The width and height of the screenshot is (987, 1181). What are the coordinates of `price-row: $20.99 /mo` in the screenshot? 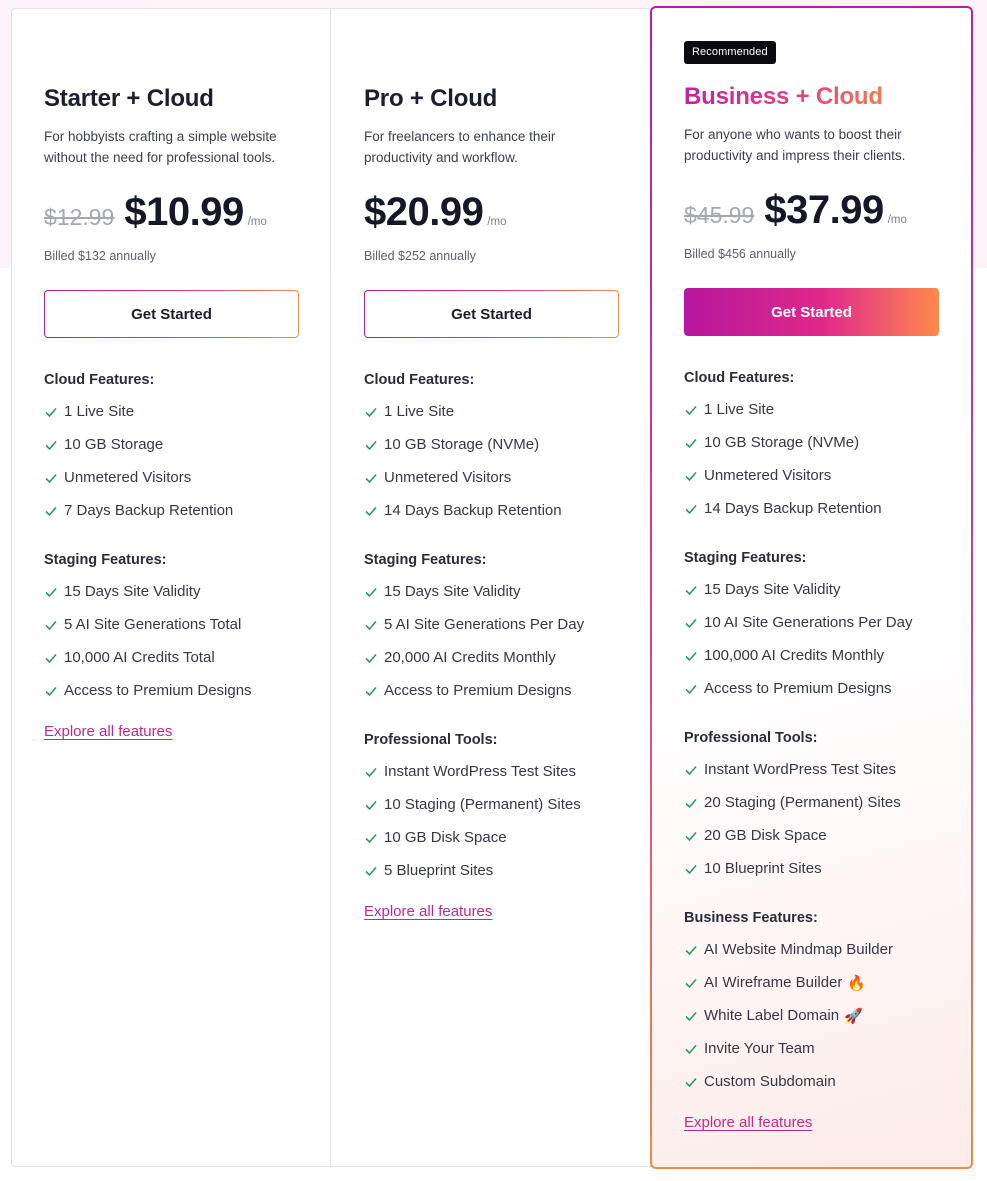 It's located at (435, 215).